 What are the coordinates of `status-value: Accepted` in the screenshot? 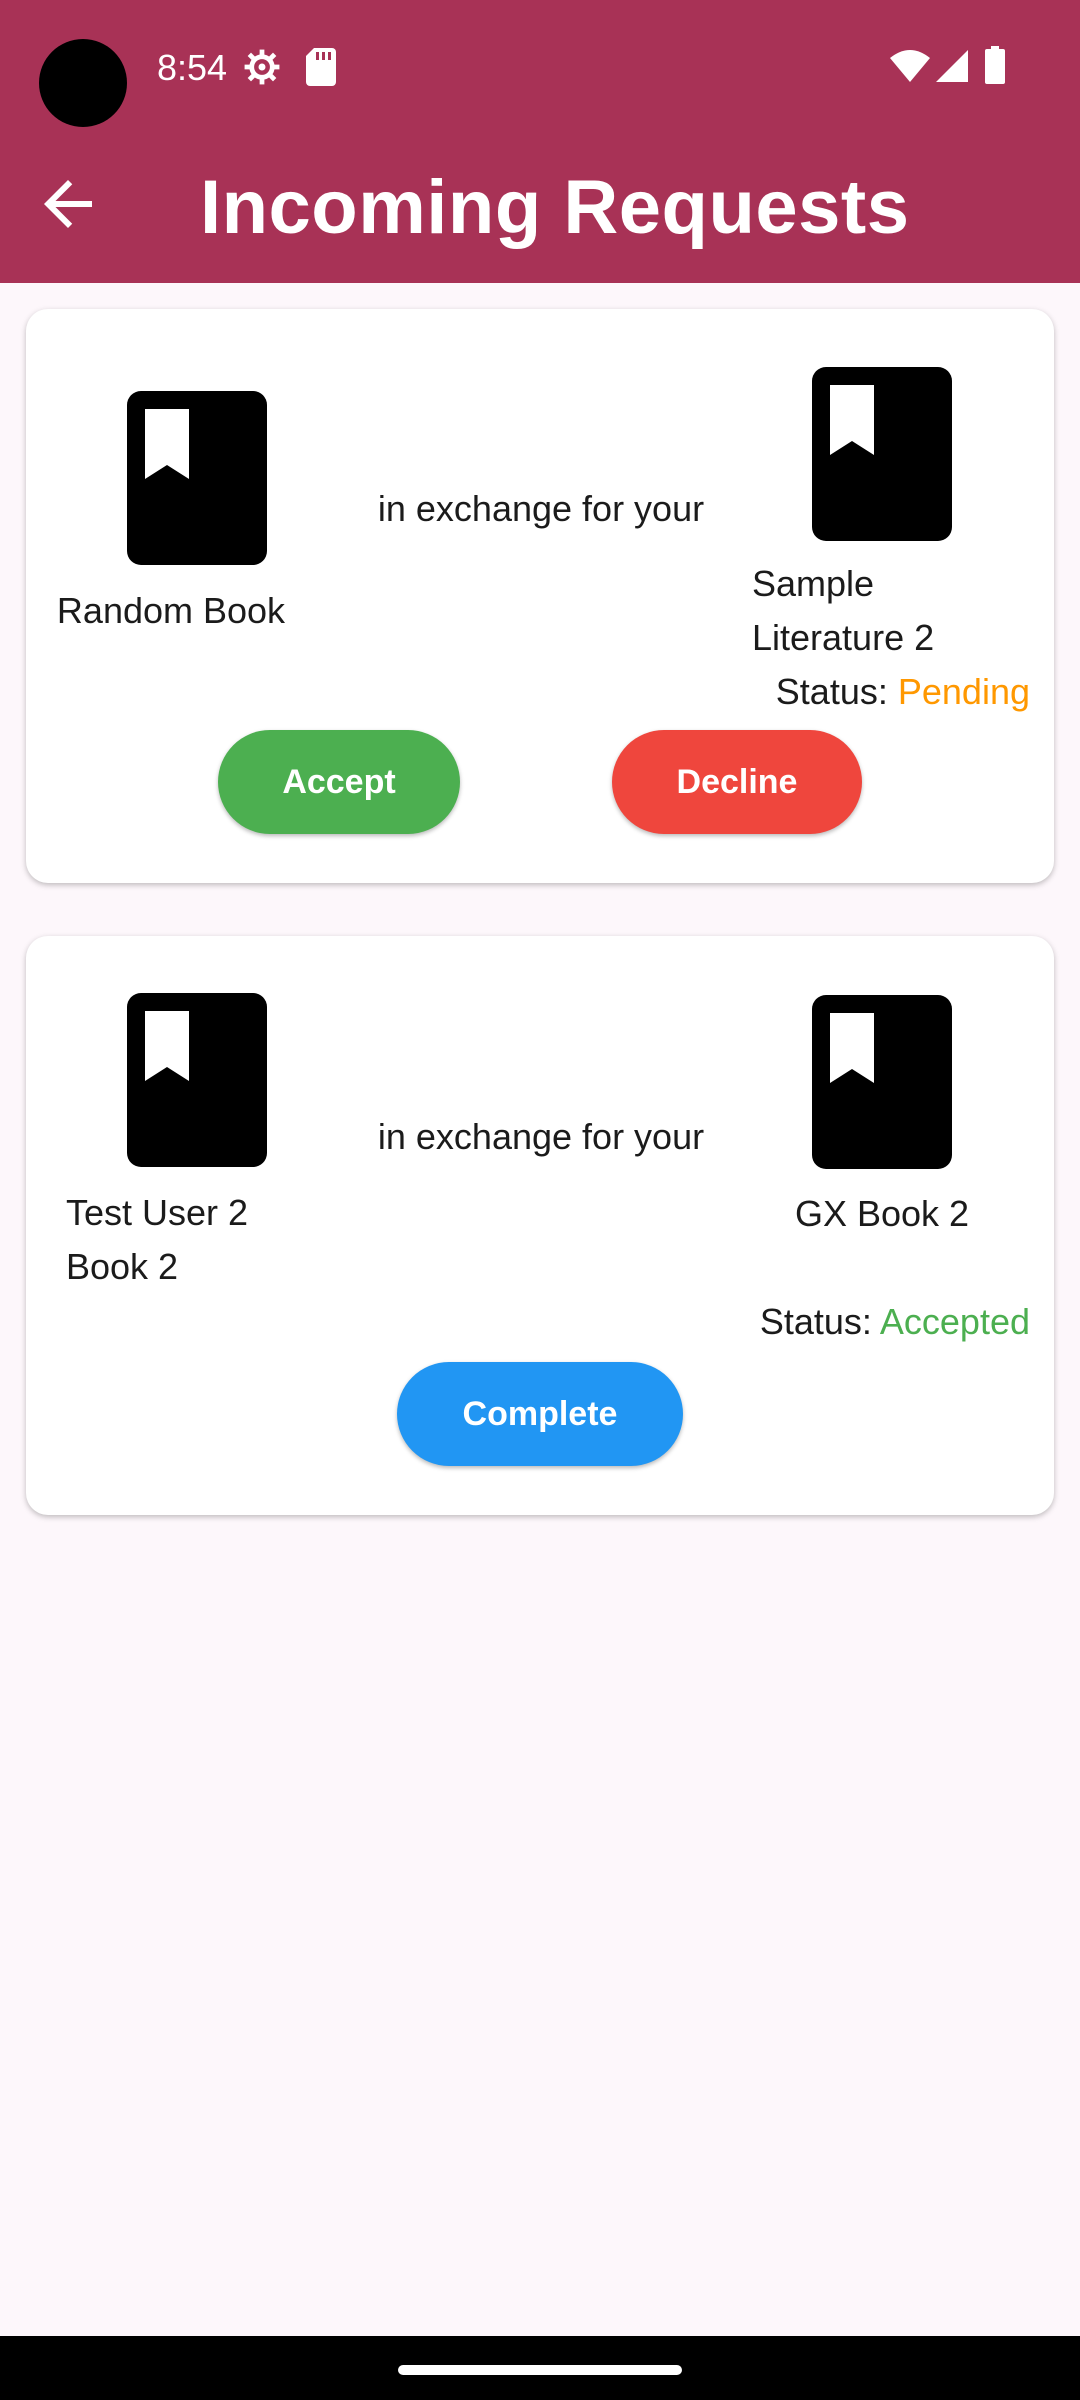 It's located at (954, 1321).